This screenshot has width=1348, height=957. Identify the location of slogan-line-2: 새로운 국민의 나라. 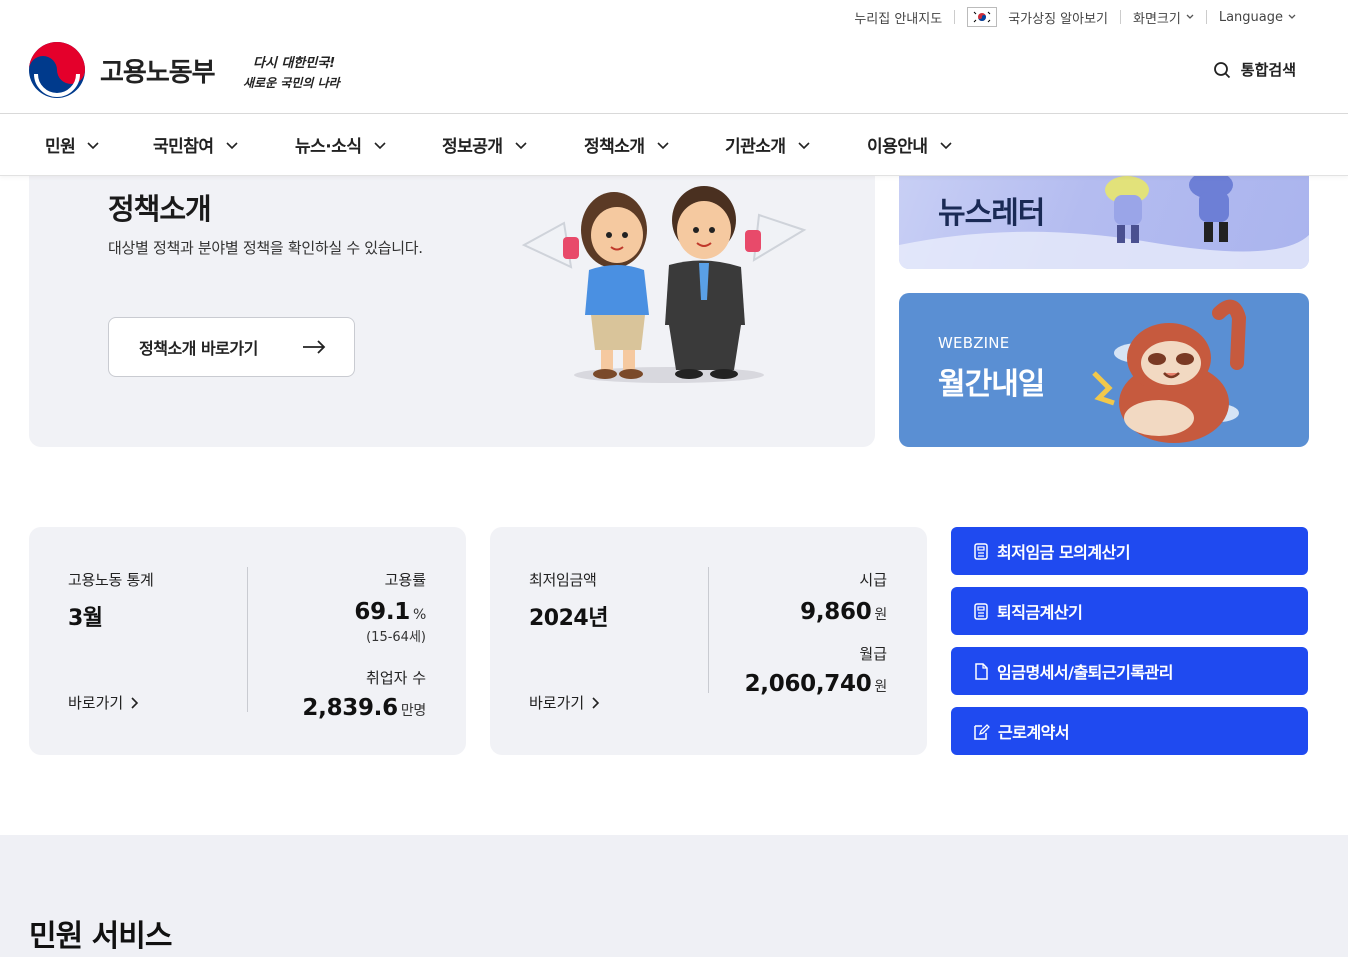
(292, 83).